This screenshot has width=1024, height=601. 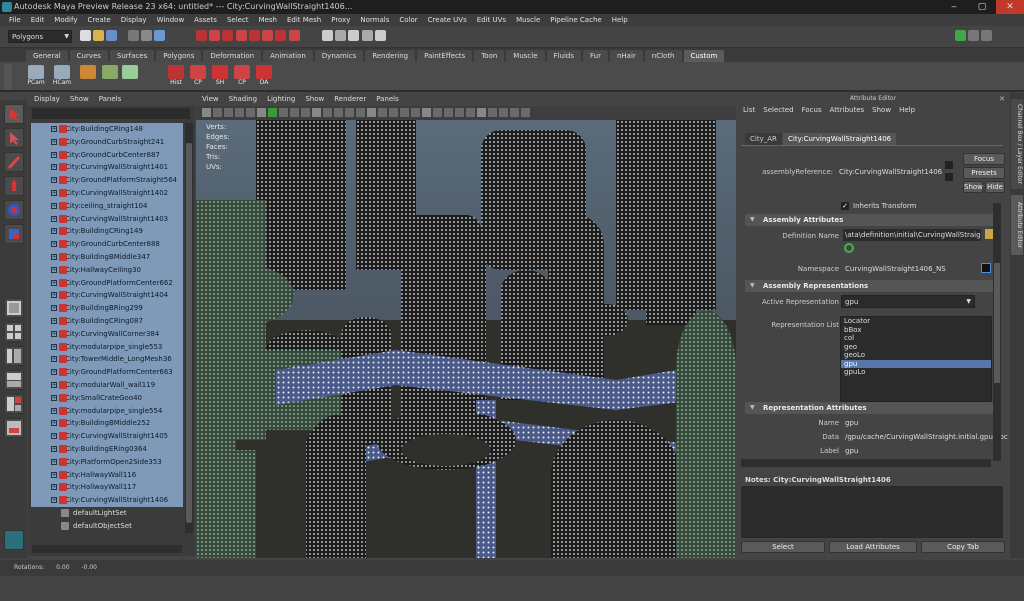 What do you see at coordinates (98, 20) in the screenshot?
I see `menu-item: Create` at bounding box center [98, 20].